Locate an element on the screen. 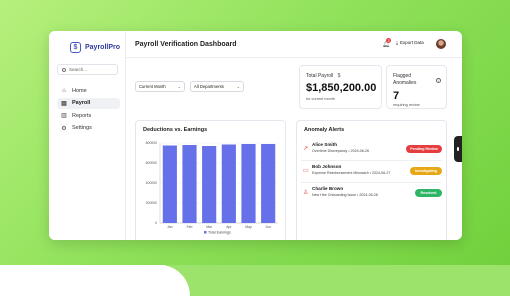  home-icon: ⌂ is located at coordinates (64, 90).